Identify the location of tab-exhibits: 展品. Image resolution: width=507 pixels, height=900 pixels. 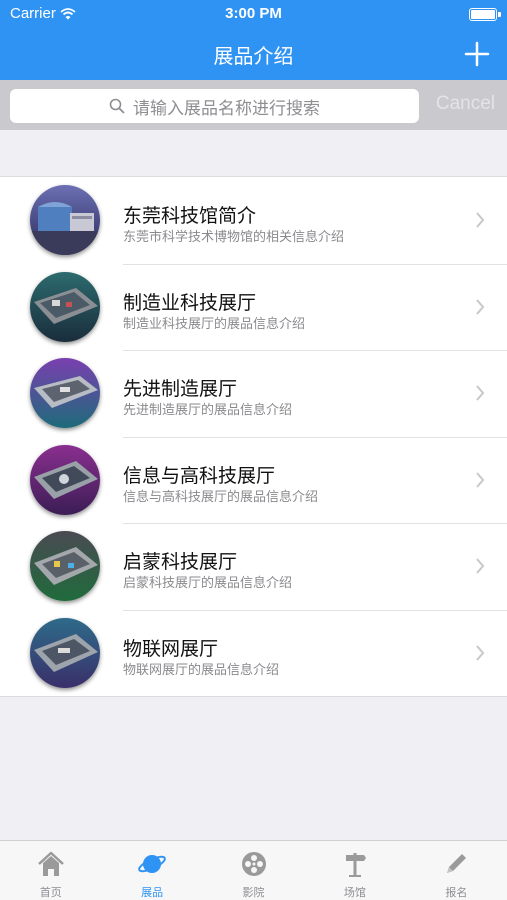
(151, 870).